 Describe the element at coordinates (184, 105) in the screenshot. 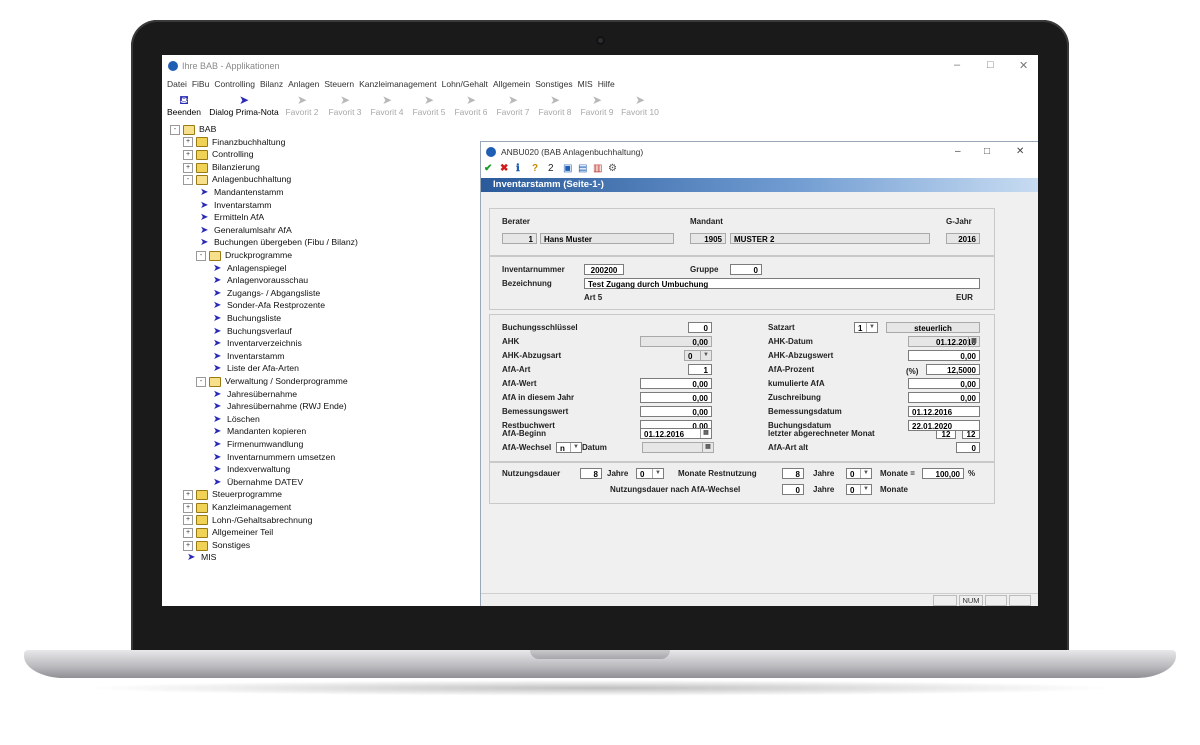

I see `toolbar-button-1: ⛾ Beenden` at that location.